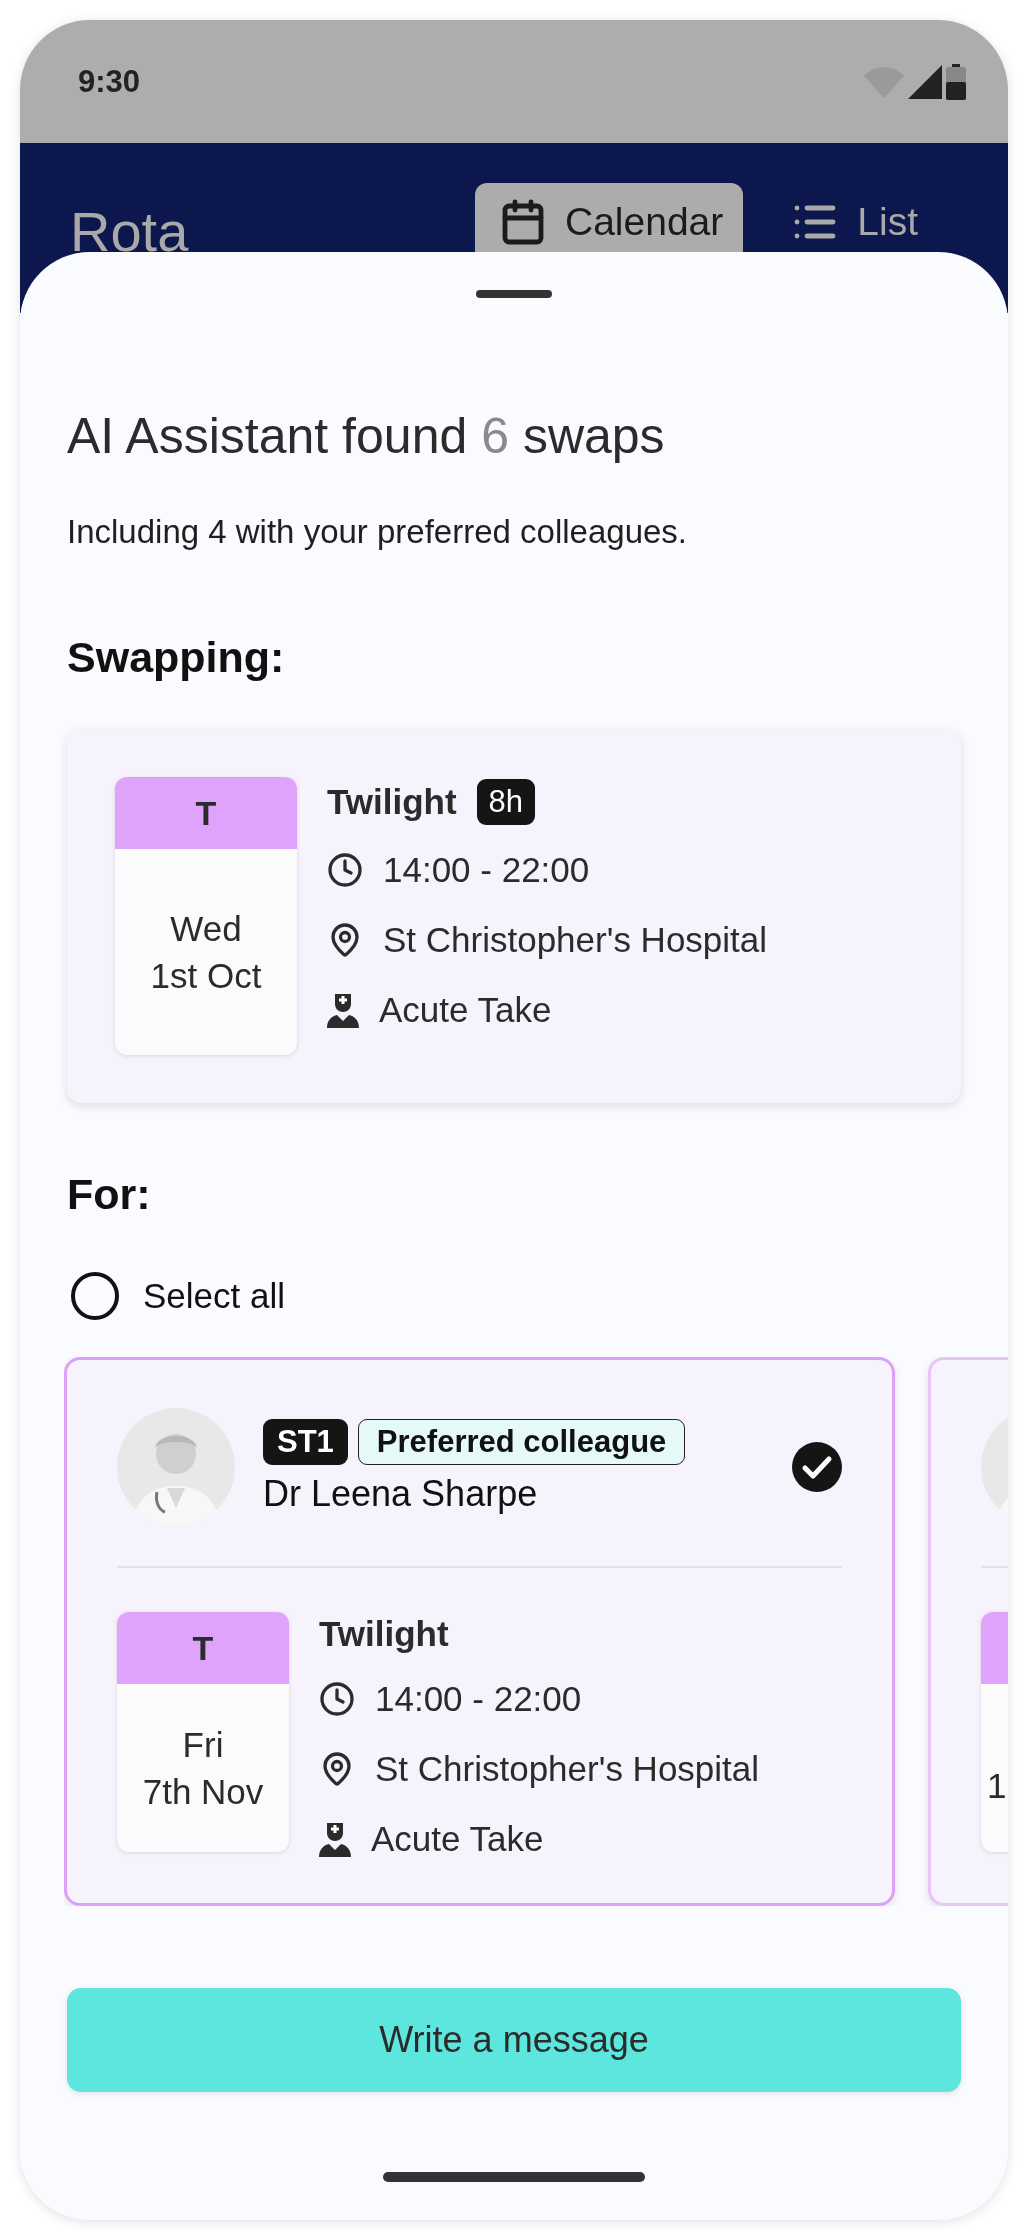  I want to click on app-title: Rota, so click(129, 231).